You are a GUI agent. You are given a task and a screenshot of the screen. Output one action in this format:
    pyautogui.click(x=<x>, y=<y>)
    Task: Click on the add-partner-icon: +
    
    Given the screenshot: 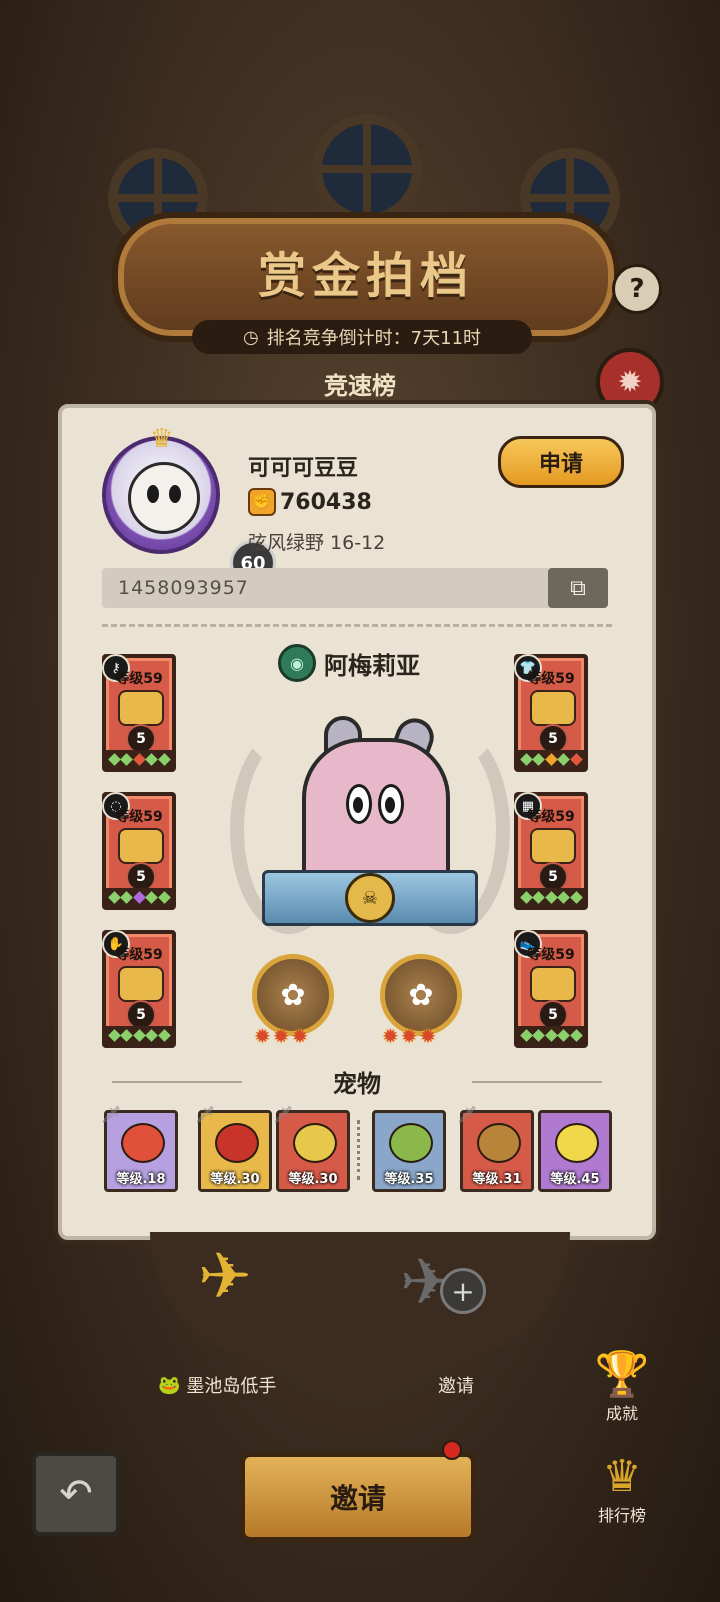 What is the action you would take?
    pyautogui.click(x=463, y=1291)
    